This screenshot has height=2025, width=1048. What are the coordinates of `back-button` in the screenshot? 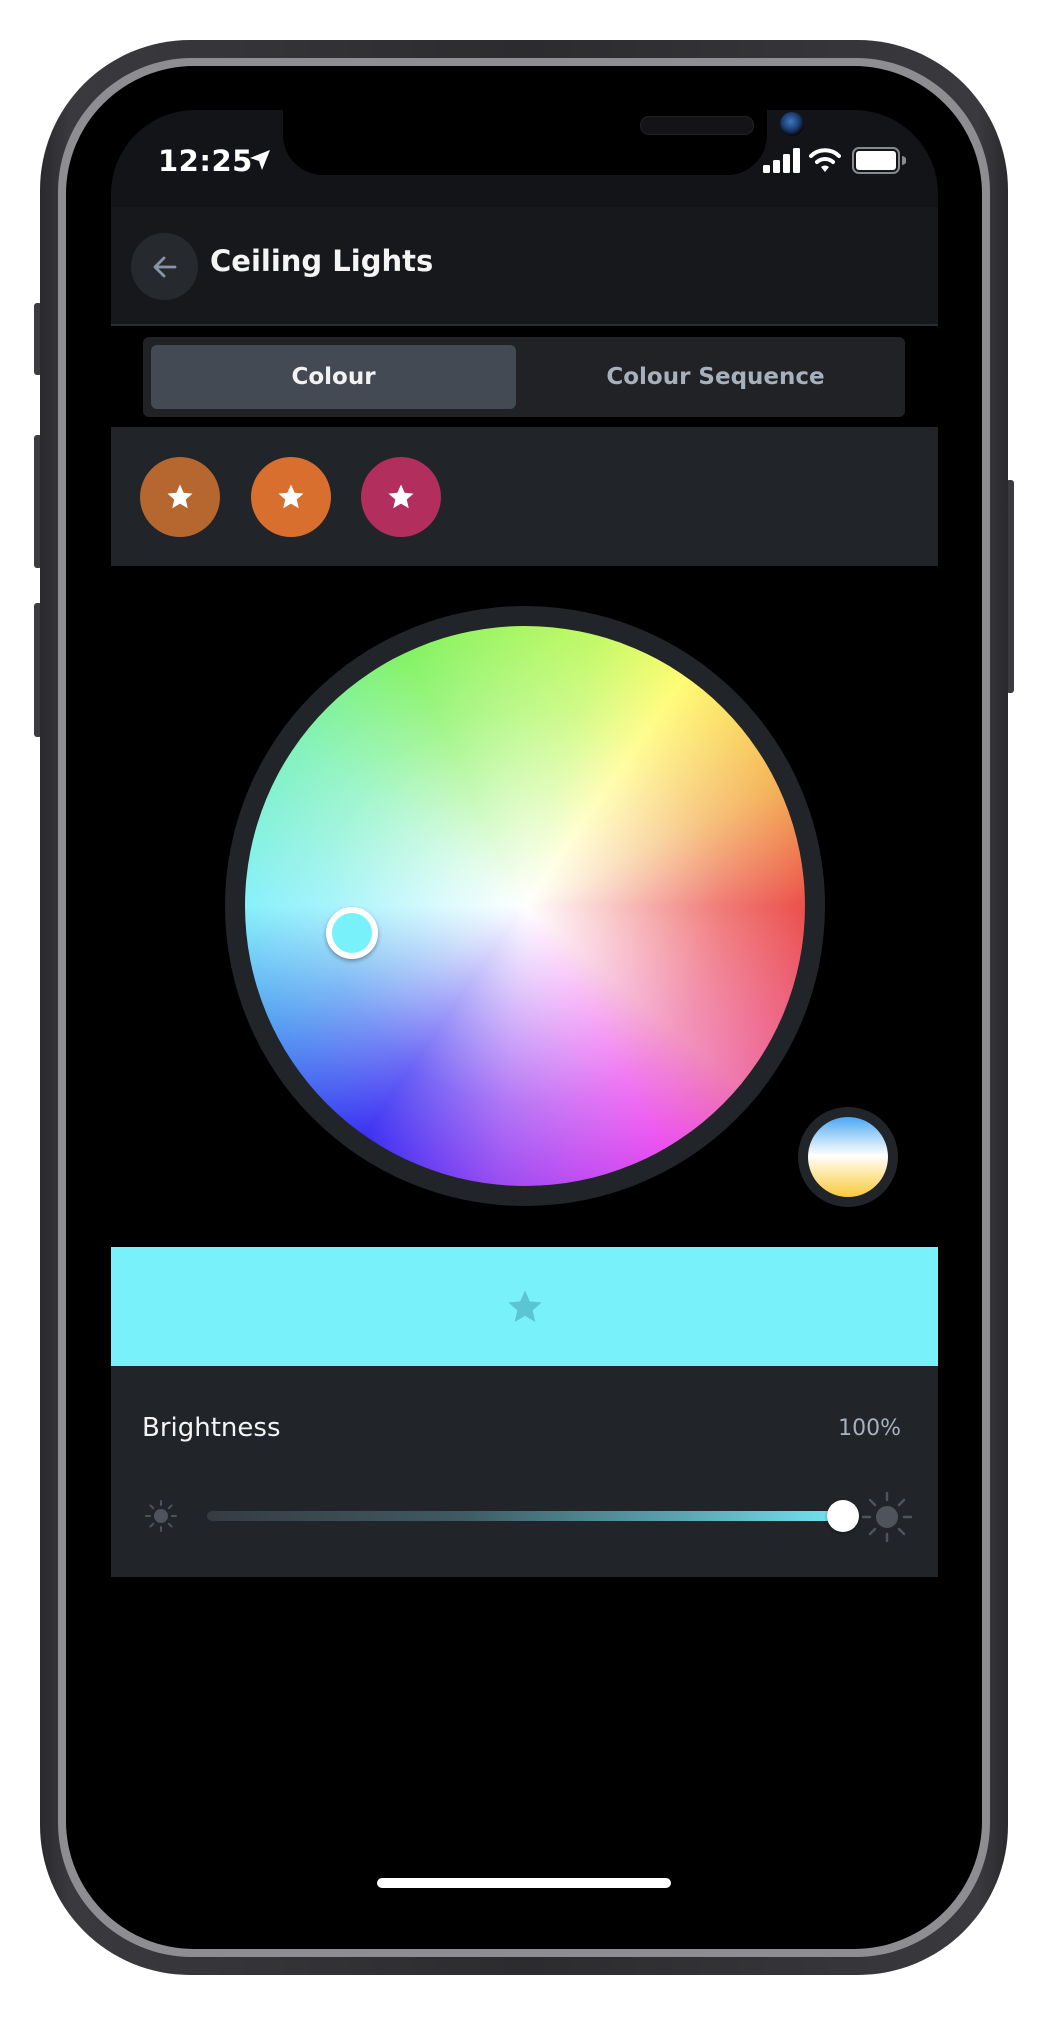 It's located at (164, 266).